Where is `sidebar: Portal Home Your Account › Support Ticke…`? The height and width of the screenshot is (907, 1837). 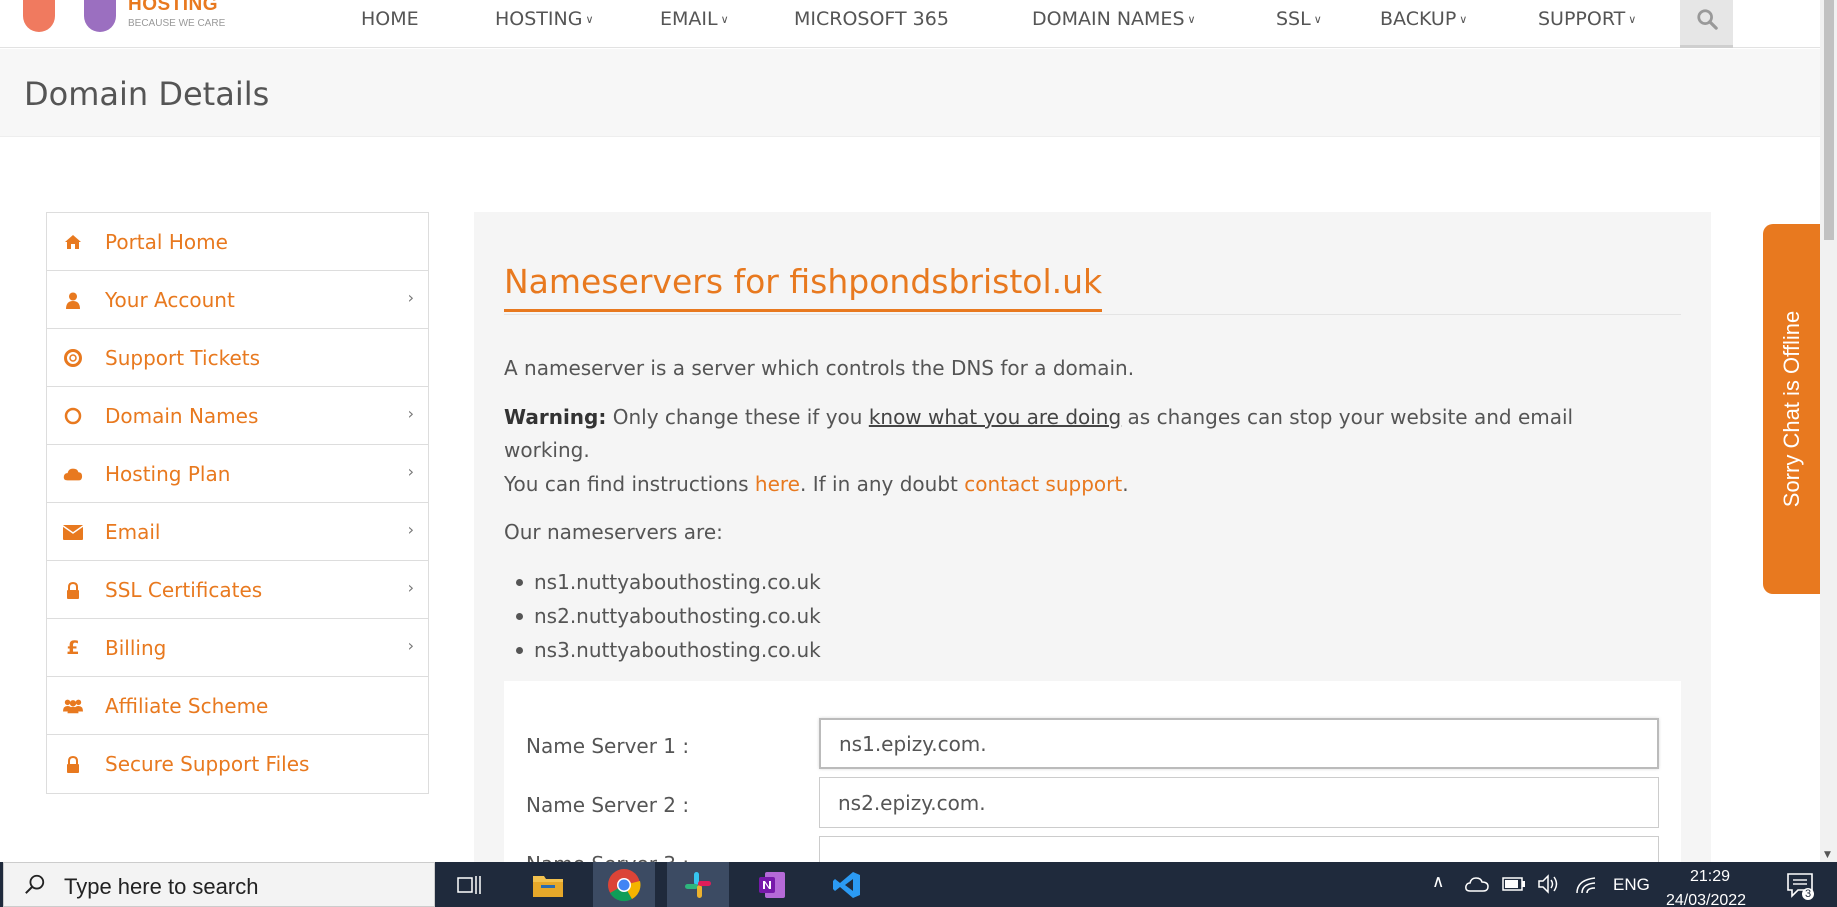 sidebar: Portal Home Your Account › Support Ticke… is located at coordinates (237, 503).